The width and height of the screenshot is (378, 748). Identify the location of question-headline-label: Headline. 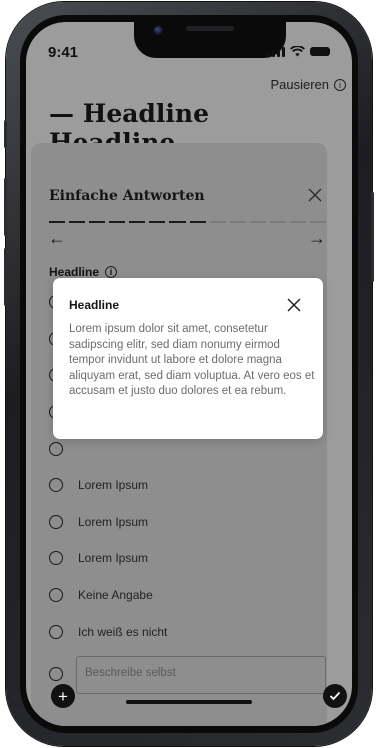
(74, 272).